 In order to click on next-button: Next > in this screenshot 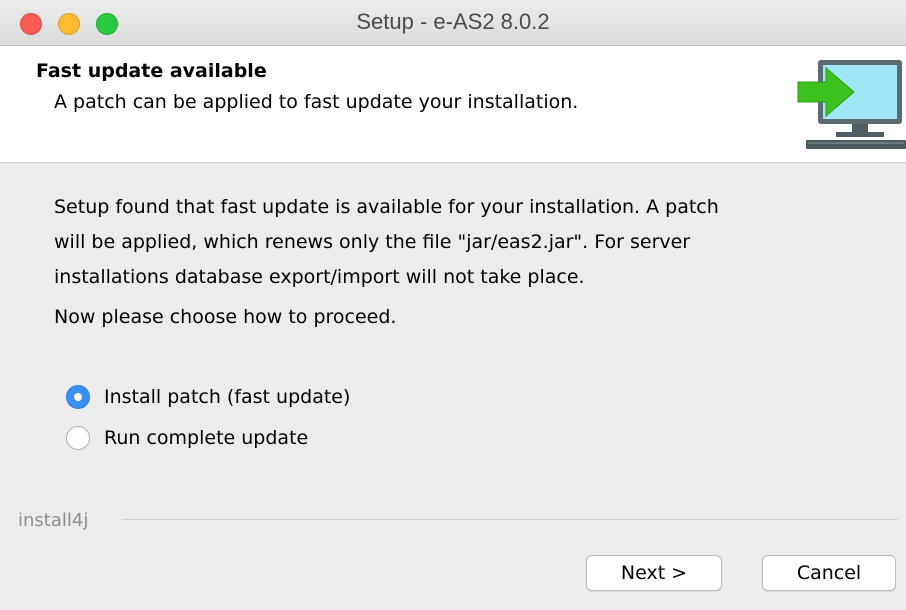, I will do `click(654, 573)`.